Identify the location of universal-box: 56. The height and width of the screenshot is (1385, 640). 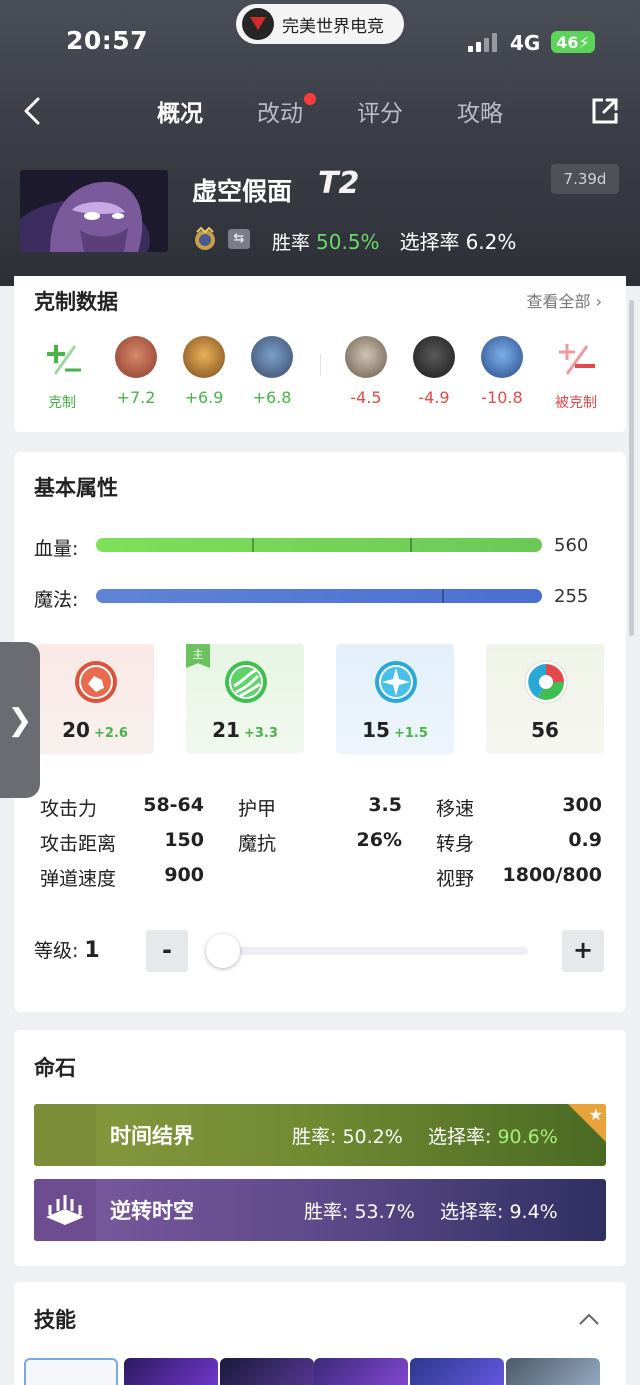
(545, 699).